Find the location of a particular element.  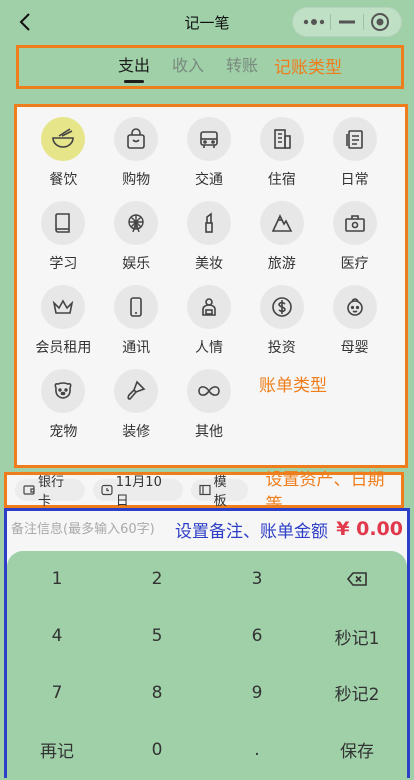

category-item-study: 学习 is located at coordinates (63, 238).